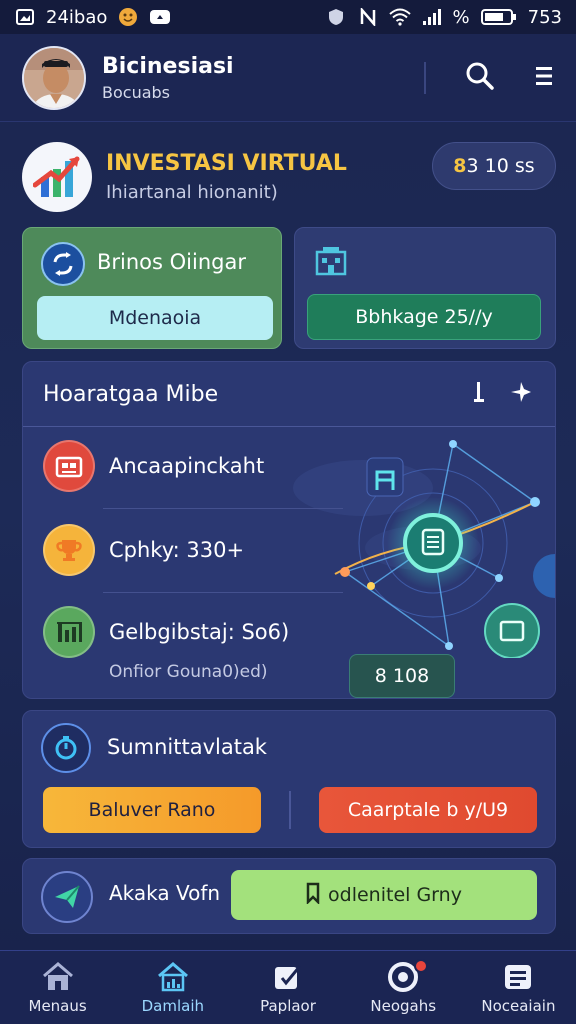 Image resolution: width=576 pixels, height=1024 pixels. I want to click on building-icon, so click(331, 261).